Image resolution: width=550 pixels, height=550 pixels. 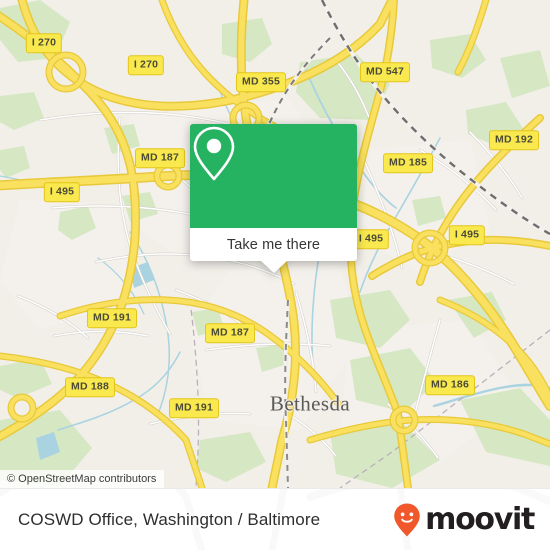 I want to click on moovit-logo: moovit, so click(x=463, y=519).